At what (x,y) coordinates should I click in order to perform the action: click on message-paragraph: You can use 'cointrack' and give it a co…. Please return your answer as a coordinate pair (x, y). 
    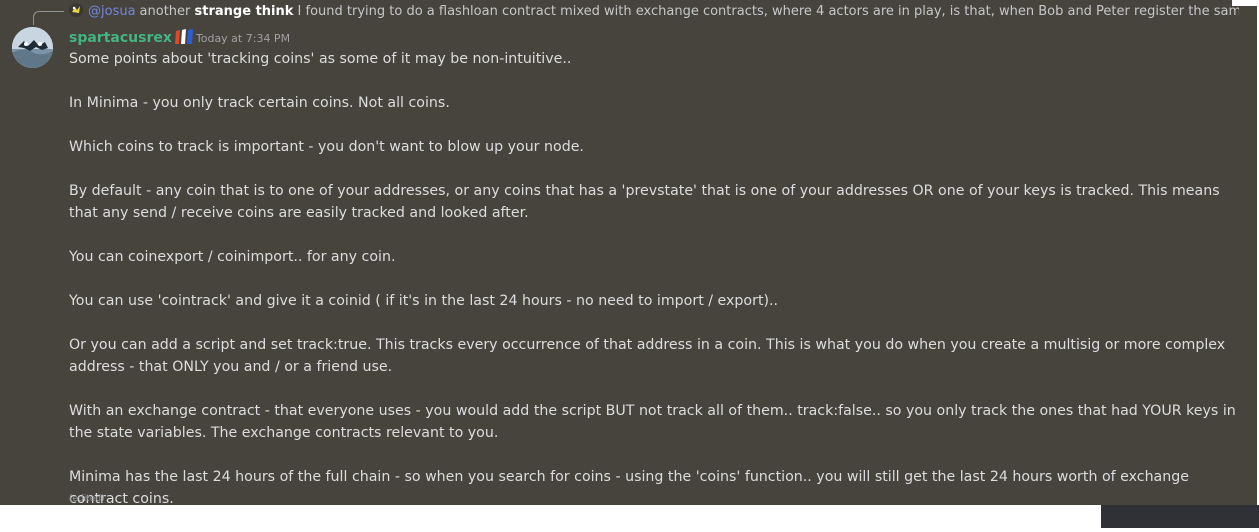
    Looking at the image, I should click on (424, 301).